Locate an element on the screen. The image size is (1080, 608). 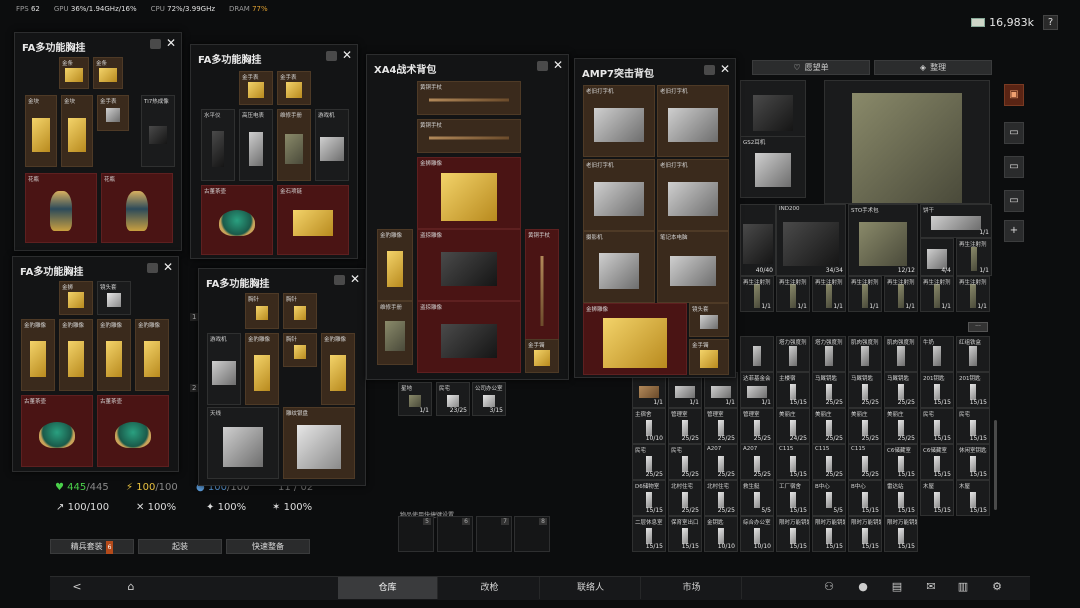
stash-key-cell: 民宅 25/25 is located at coordinates (685, 462).